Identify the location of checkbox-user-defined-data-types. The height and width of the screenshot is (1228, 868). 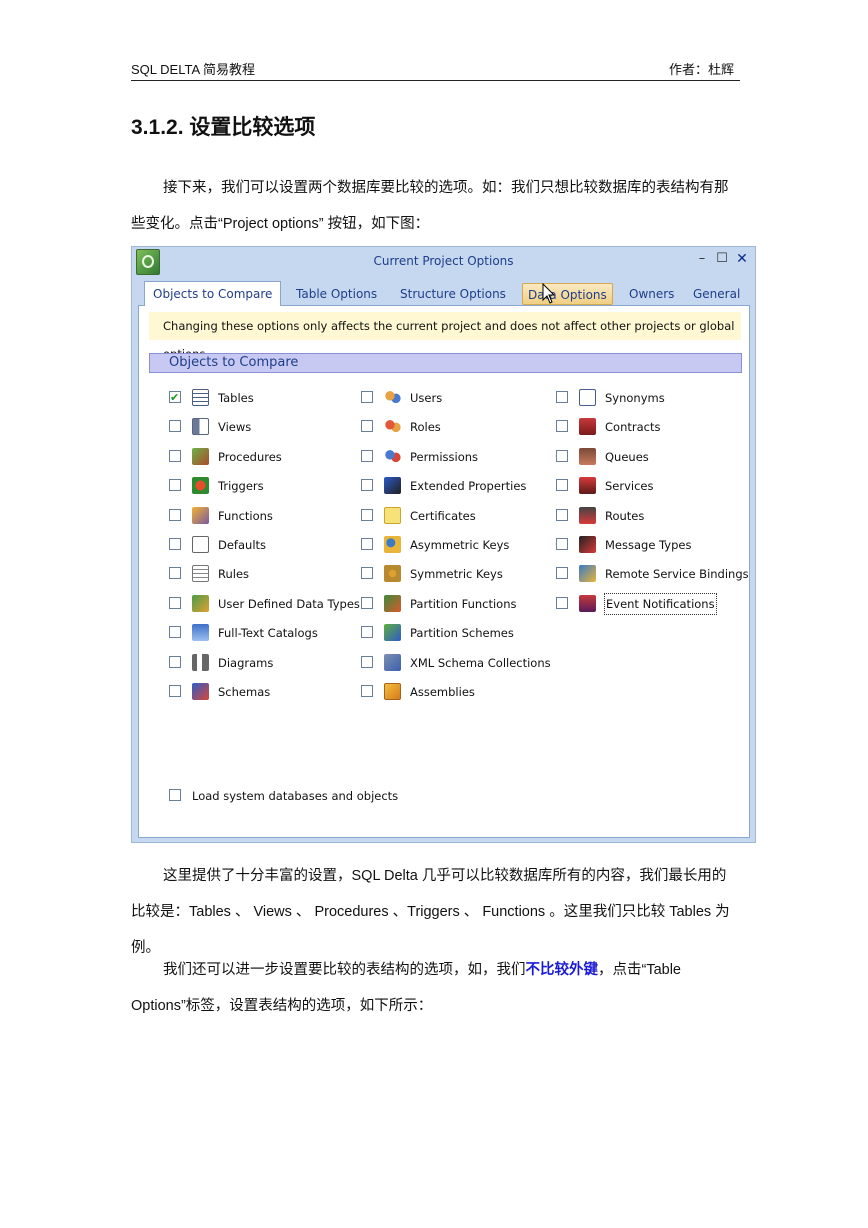
(175, 602).